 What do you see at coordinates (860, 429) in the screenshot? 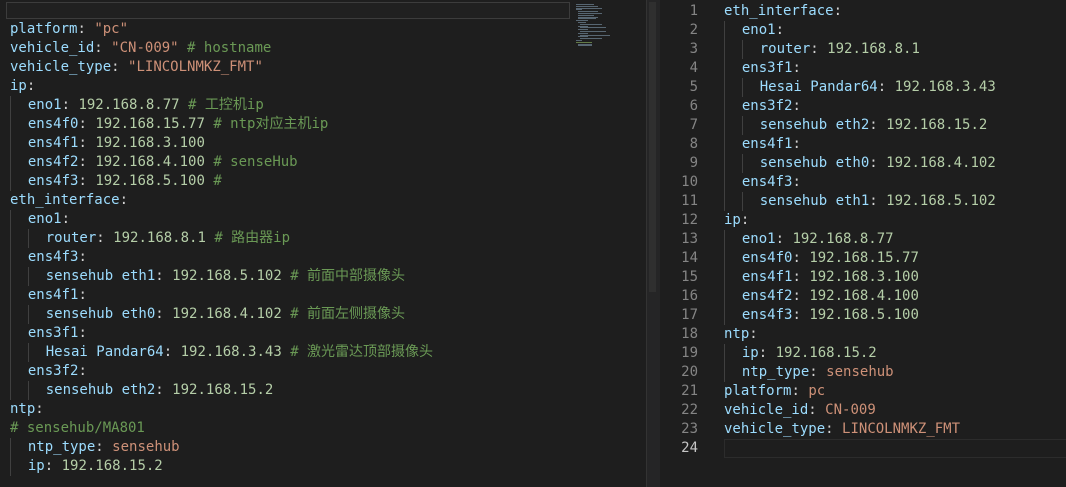
I see `code-line: vehicle_type: LINCOLNMKZ_FMT` at bounding box center [860, 429].